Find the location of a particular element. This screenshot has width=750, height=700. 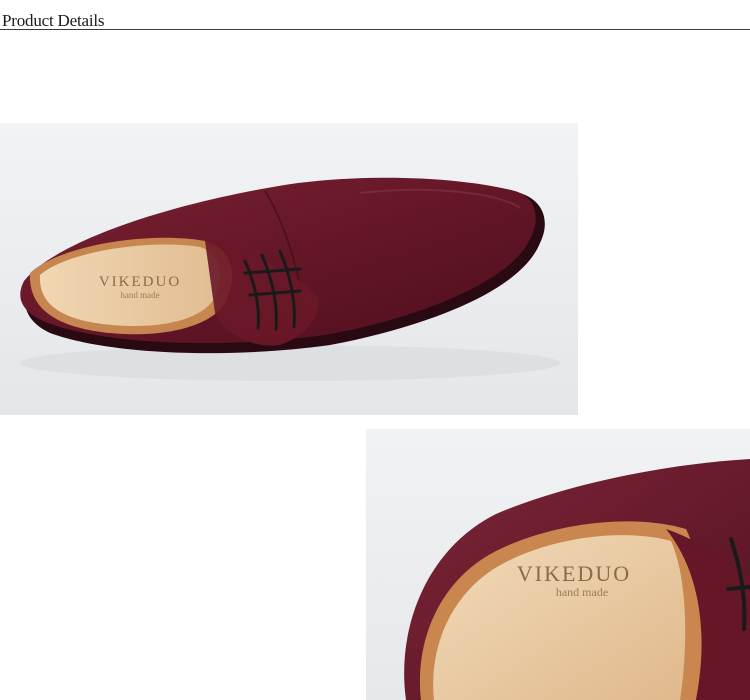

section-header: Product Details is located at coordinates (375, 15).